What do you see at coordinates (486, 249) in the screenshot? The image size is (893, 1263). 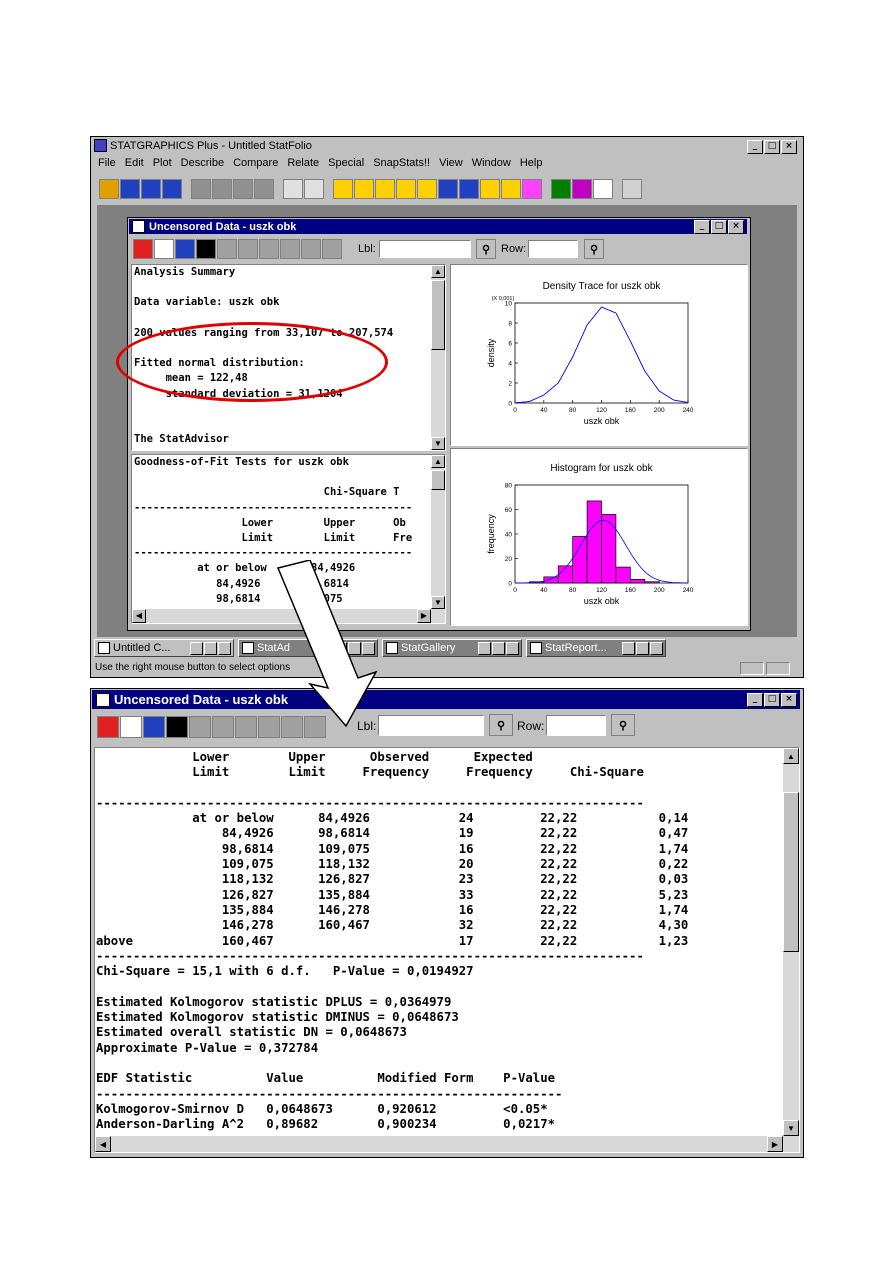 I see `binoculars-icon: ⚲` at bounding box center [486, 249].